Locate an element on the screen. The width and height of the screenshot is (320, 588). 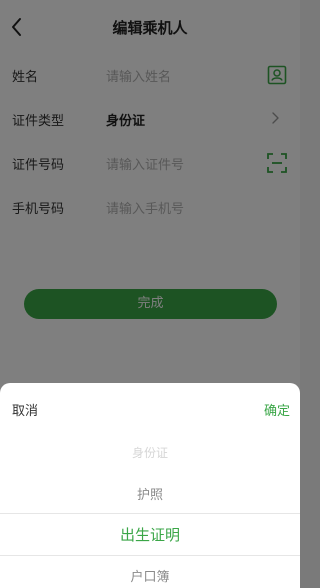
picker-option: 护照 is located at coordinates (150, 493).